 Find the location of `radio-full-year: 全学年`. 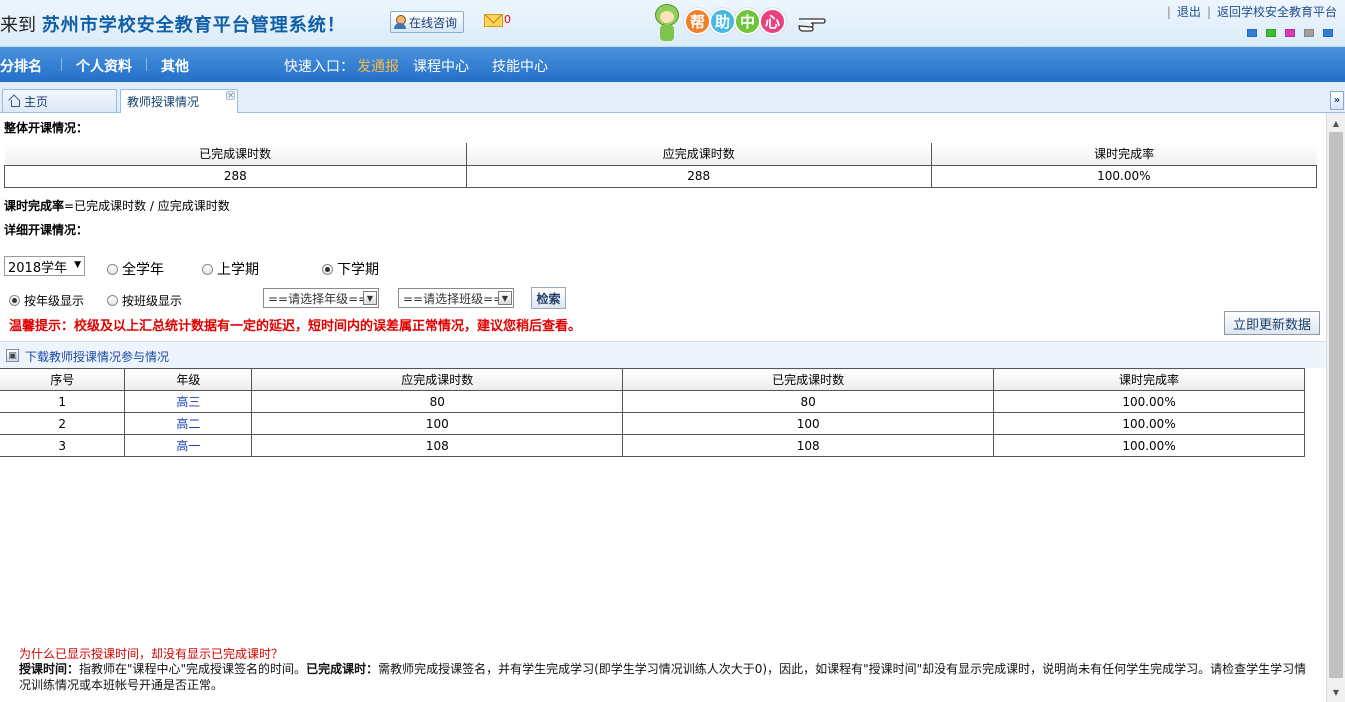

radio-full-year: 全学年 is located at coordinates (135, 269).